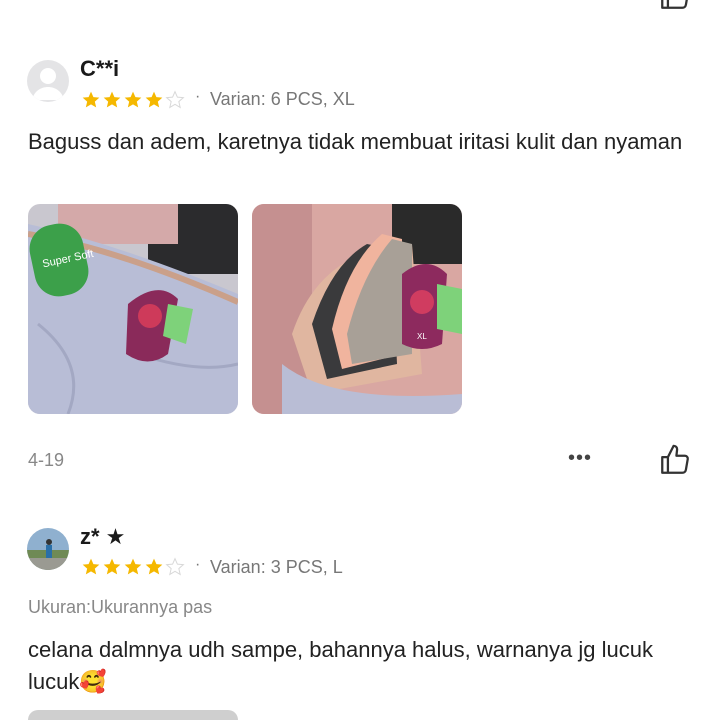 The image size is (720, 720). Describe the element at coordinates (282, 99) in the screenshot. I see `variant-label: Varian: 6 PCS, XL` at that location.